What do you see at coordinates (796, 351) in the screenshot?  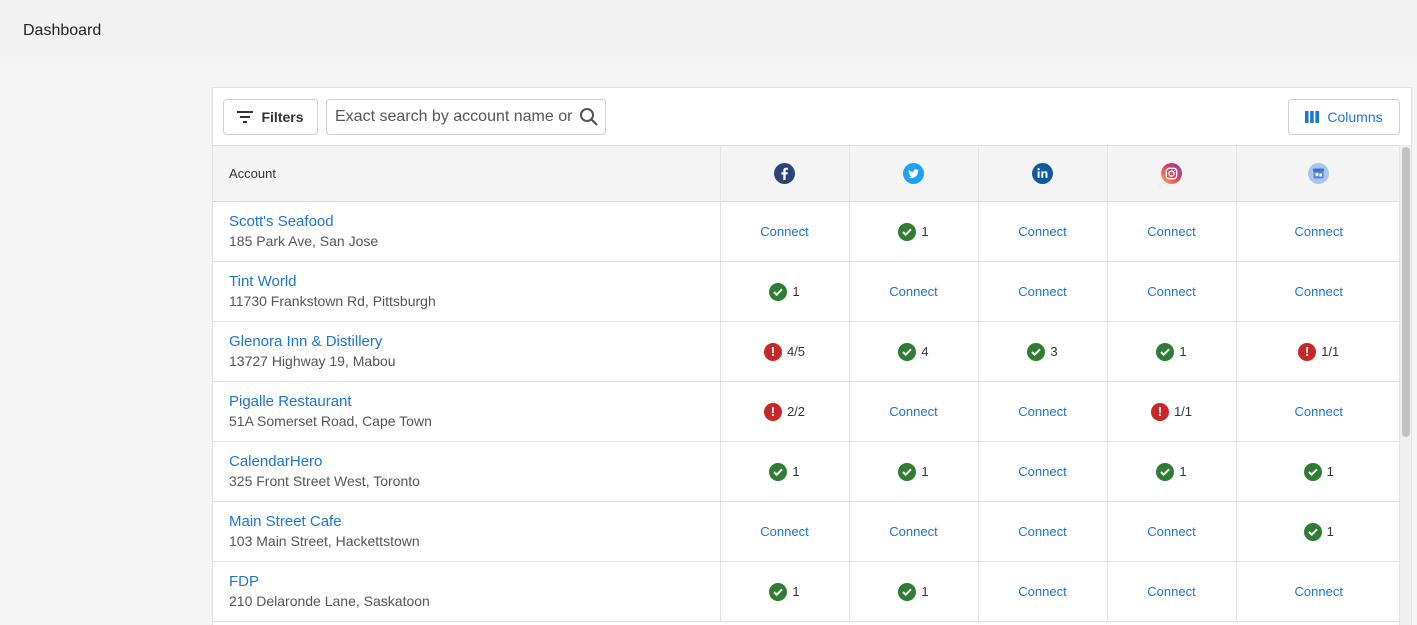 I see `error-count: 4/5` at bounding box center [796, 351].